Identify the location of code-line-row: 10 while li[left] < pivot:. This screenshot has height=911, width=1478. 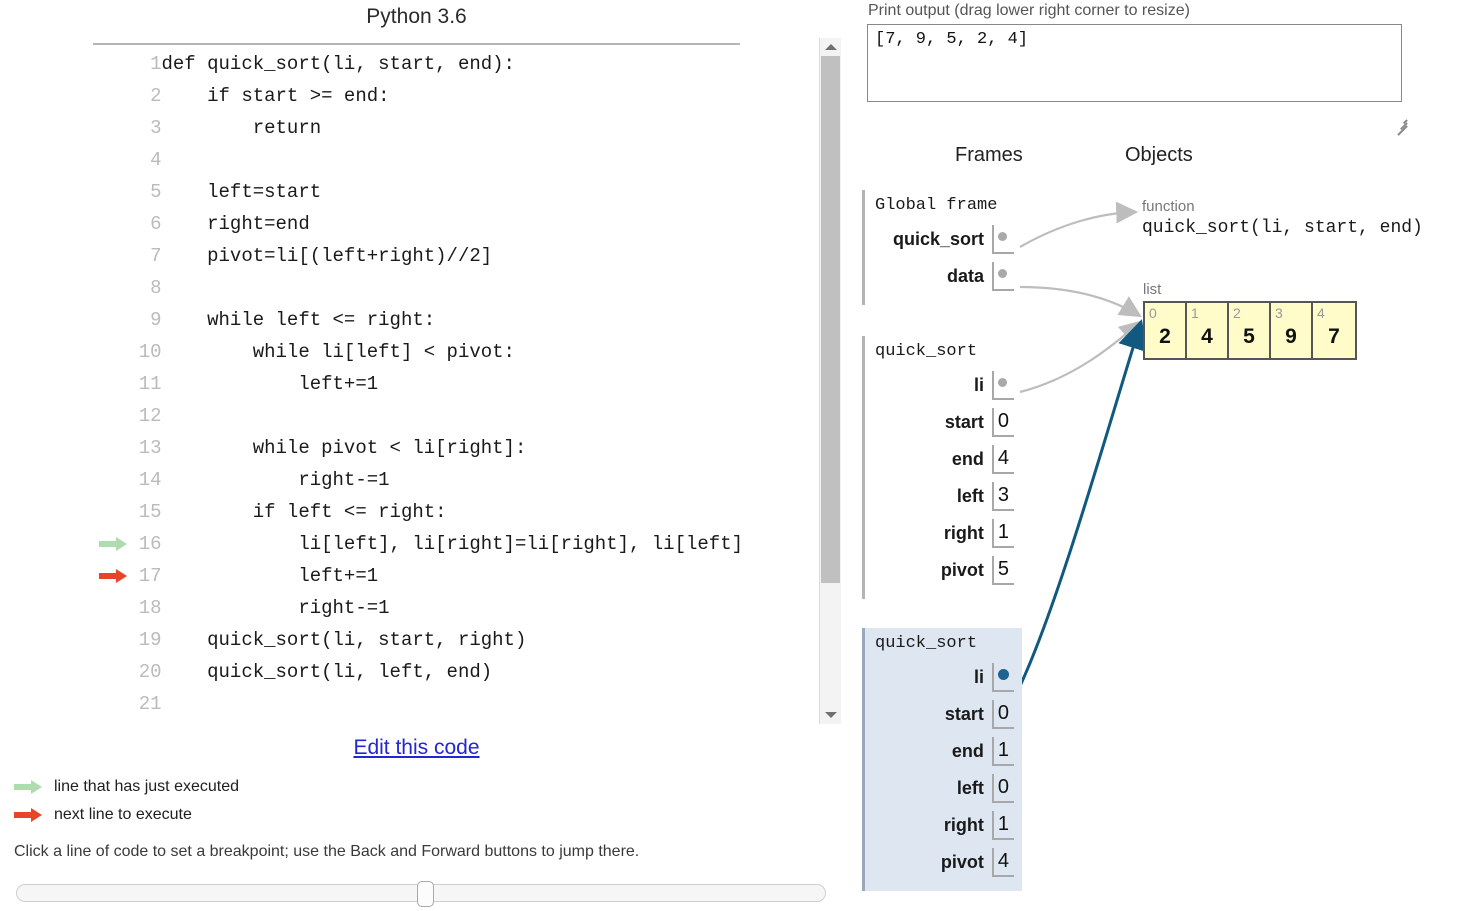
(418, 352).